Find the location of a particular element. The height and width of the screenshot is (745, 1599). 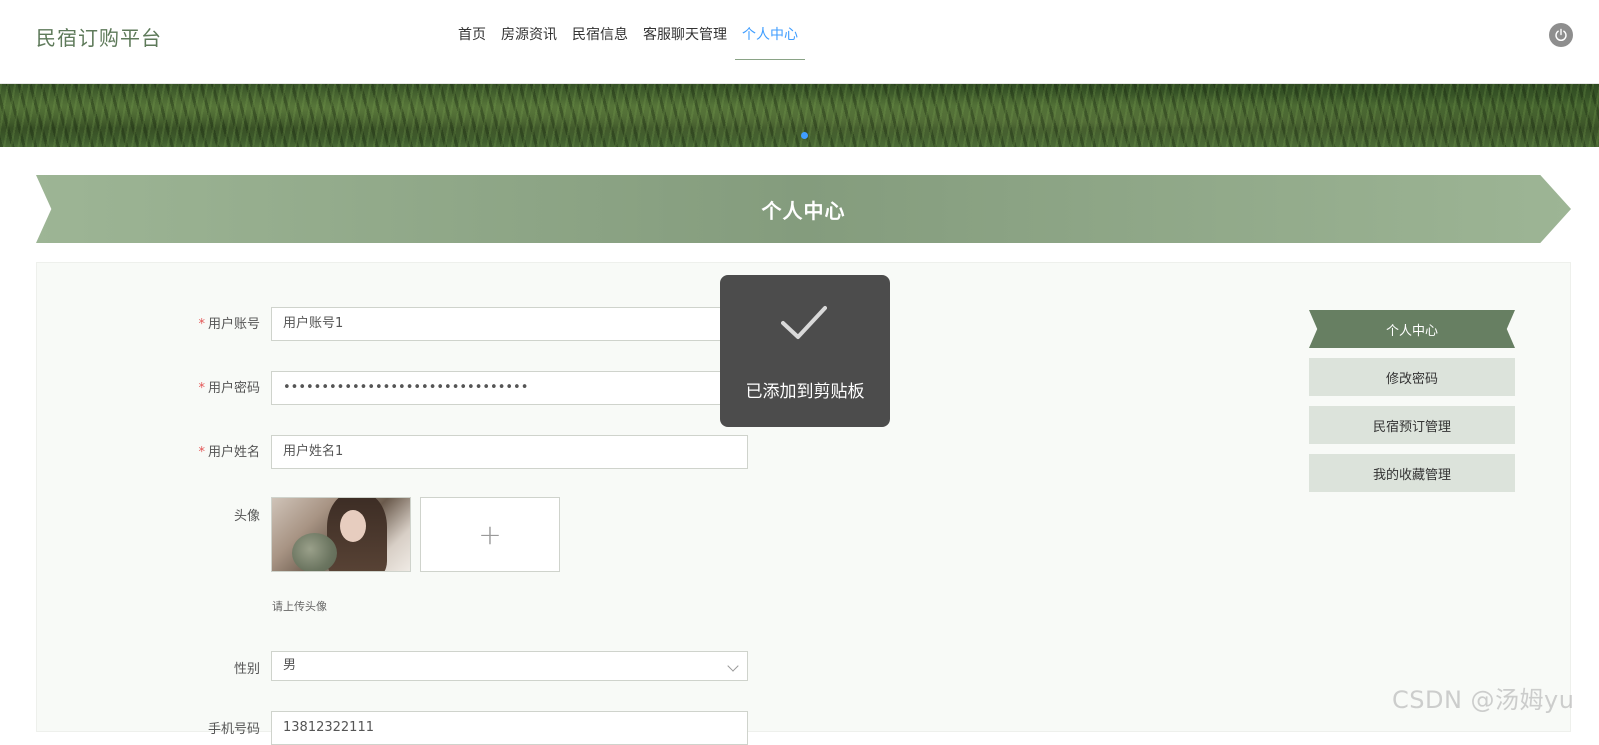

account-label: * 用户账号 is located at coordinates (229, 324).